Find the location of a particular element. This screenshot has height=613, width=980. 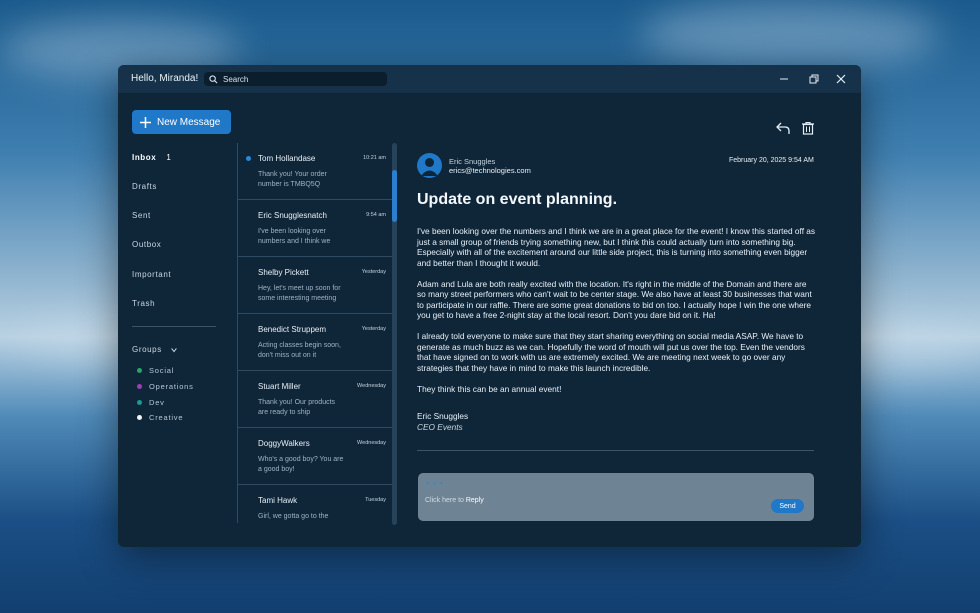

groups-toggle: Groups is located at coordinates (155, 349).